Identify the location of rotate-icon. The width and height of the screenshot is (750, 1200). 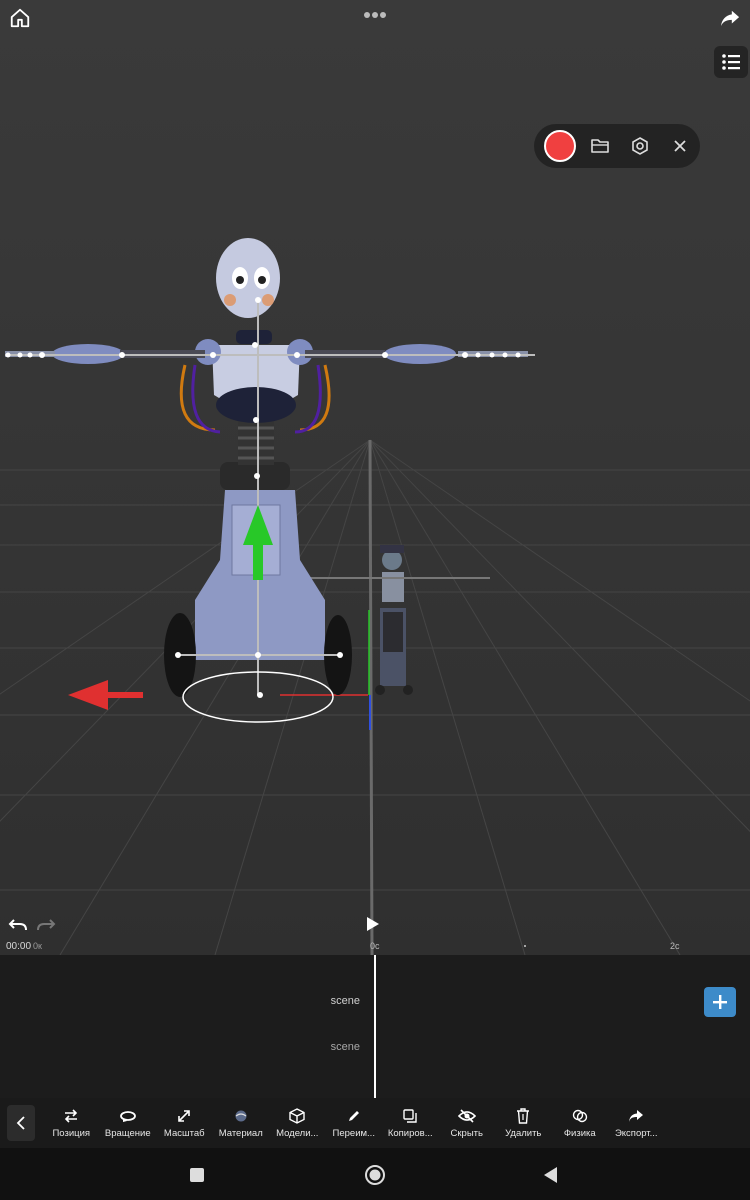
(127, 1116).